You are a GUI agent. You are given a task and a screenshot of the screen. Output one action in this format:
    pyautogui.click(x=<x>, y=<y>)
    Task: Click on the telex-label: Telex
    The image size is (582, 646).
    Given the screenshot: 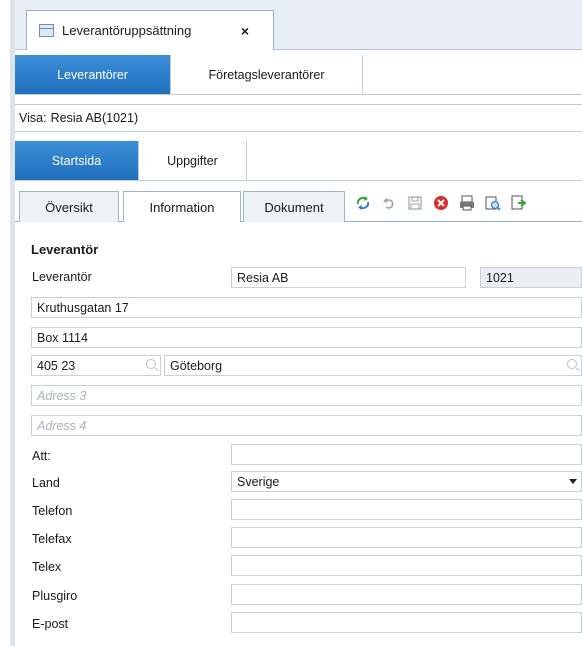 What is the action you would take?
    pyautogui.click(x=47, y=567)
    